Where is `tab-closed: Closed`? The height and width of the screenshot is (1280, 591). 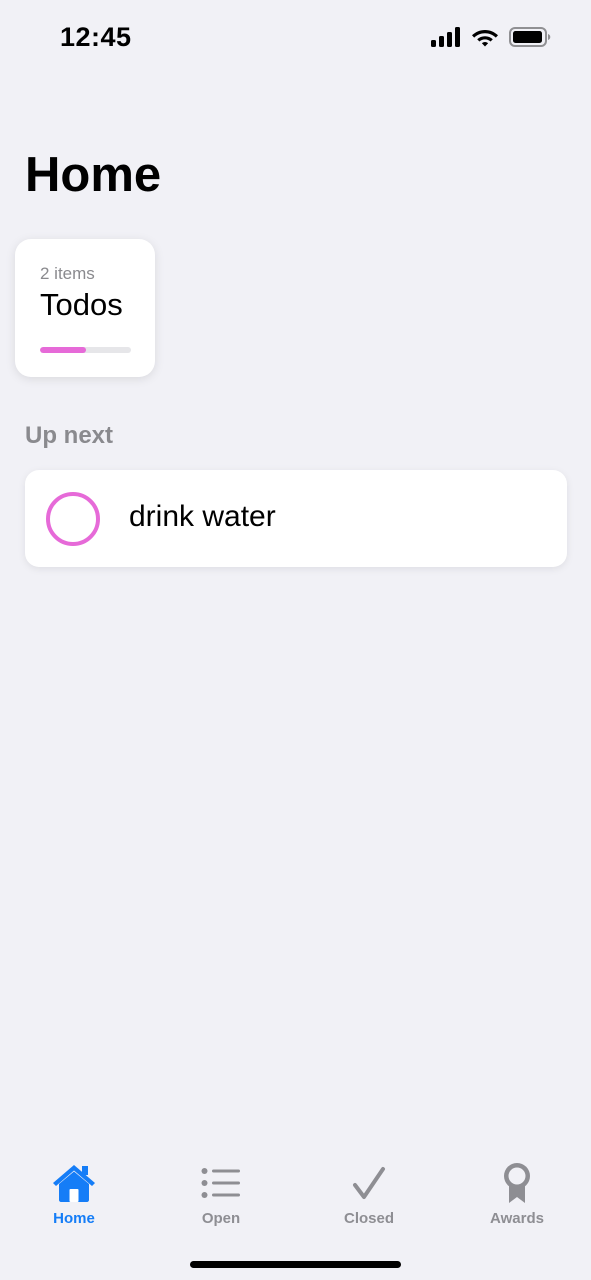
tab-closed: Closed is located at coordinates (369, 1198).